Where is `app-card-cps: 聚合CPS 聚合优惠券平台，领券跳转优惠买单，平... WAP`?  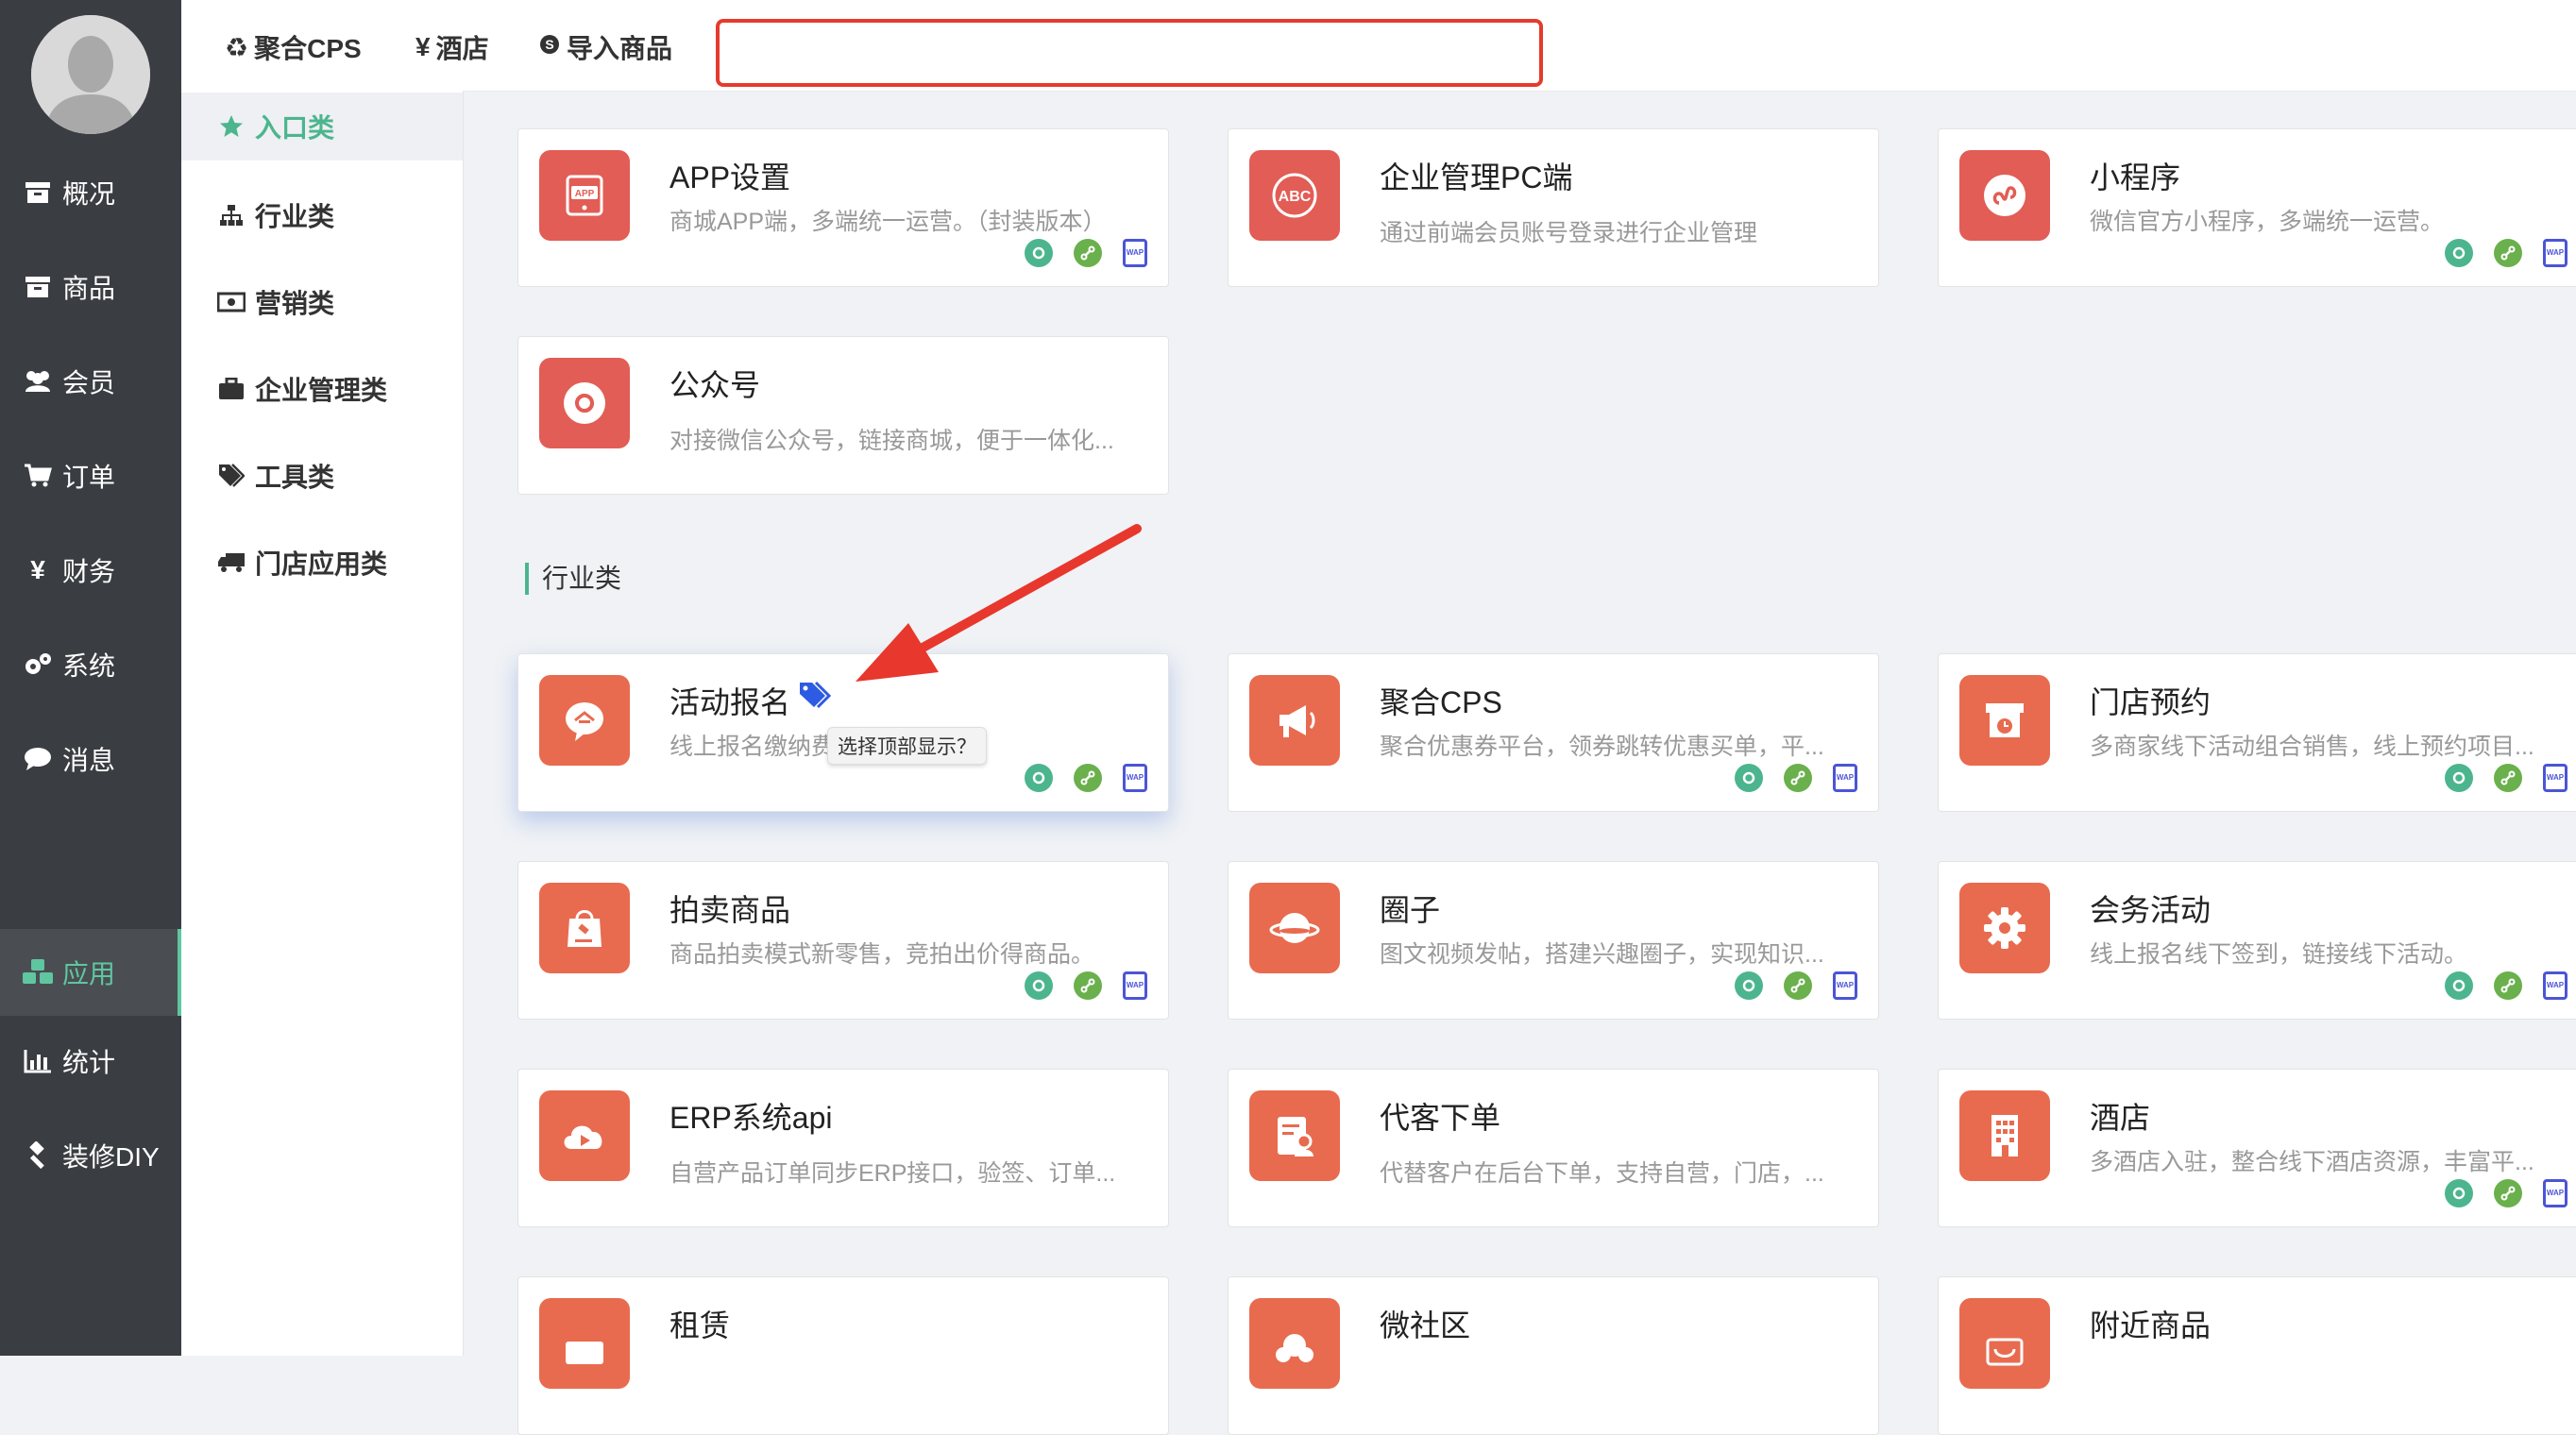 app-card-cps: 聚合CPS 聚合优惠券平台，领券跳转优惠买单，平... WAP is located at coordinates (1553, 732).